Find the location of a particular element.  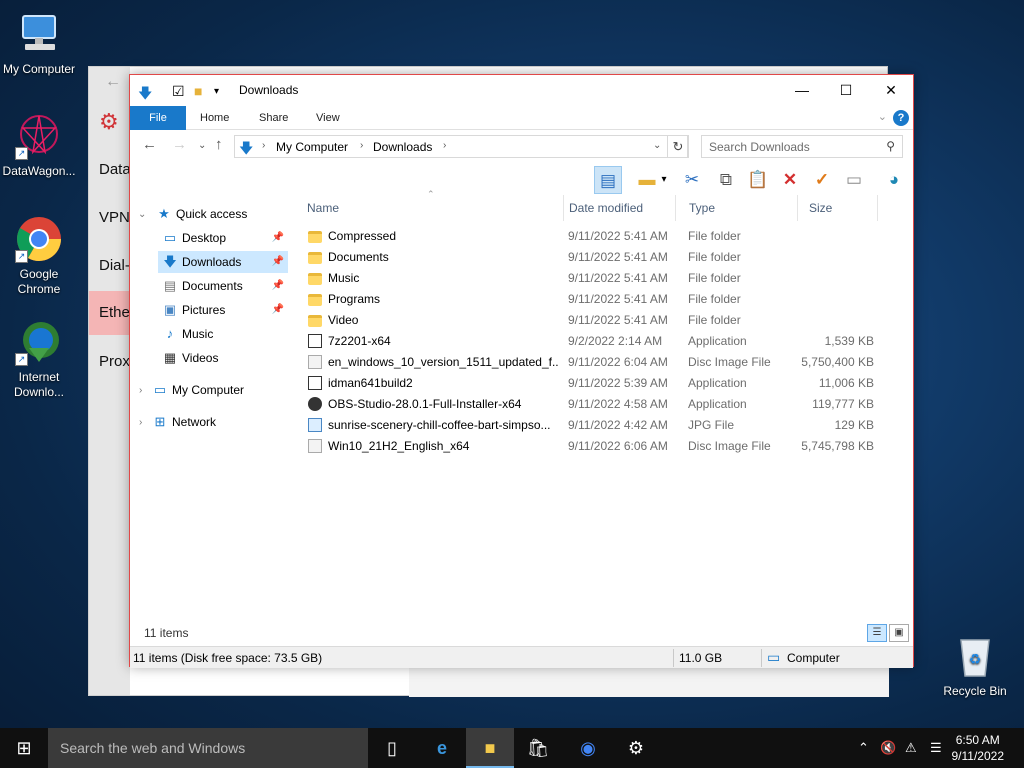

cut-icon: ✂ is located at coordinates (692, 180).